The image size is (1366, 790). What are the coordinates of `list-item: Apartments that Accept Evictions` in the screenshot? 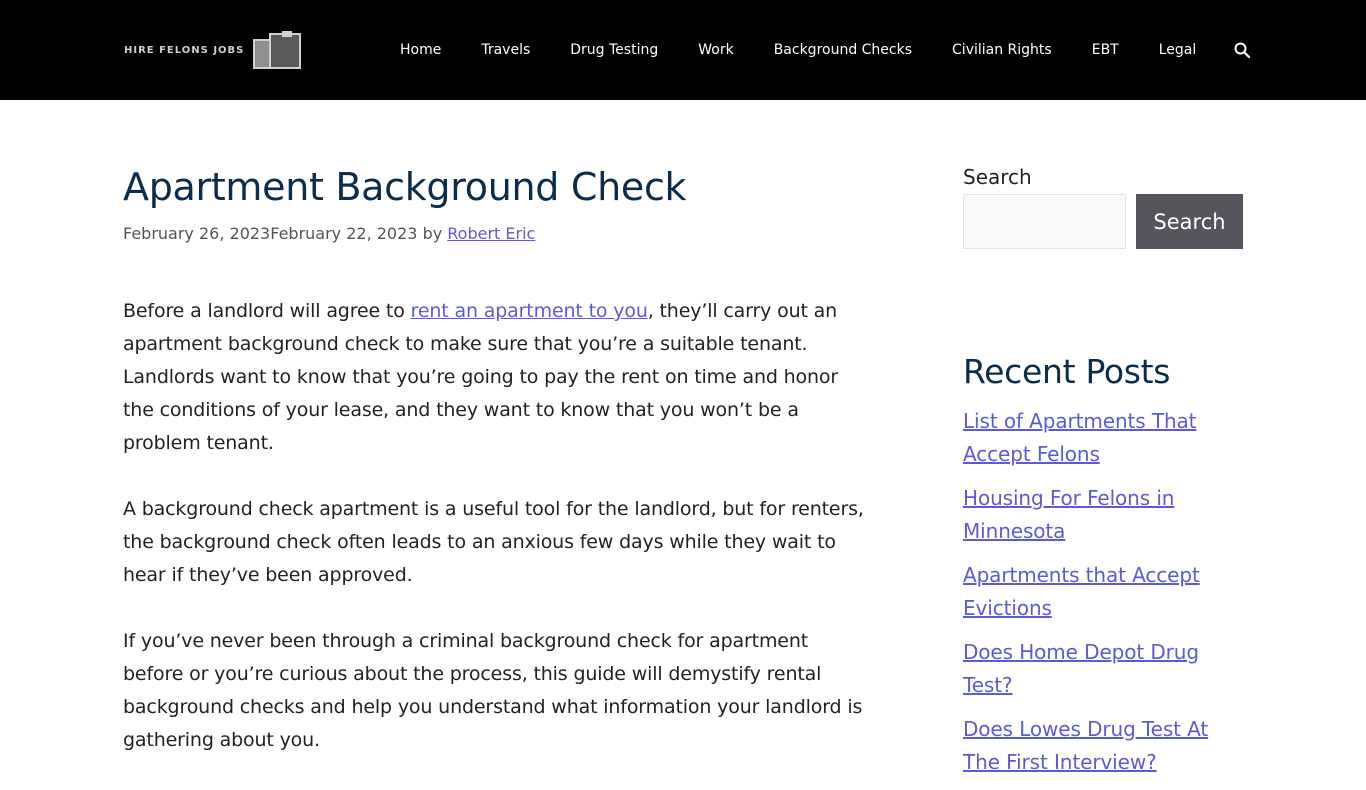 It's located at (1103, 592).